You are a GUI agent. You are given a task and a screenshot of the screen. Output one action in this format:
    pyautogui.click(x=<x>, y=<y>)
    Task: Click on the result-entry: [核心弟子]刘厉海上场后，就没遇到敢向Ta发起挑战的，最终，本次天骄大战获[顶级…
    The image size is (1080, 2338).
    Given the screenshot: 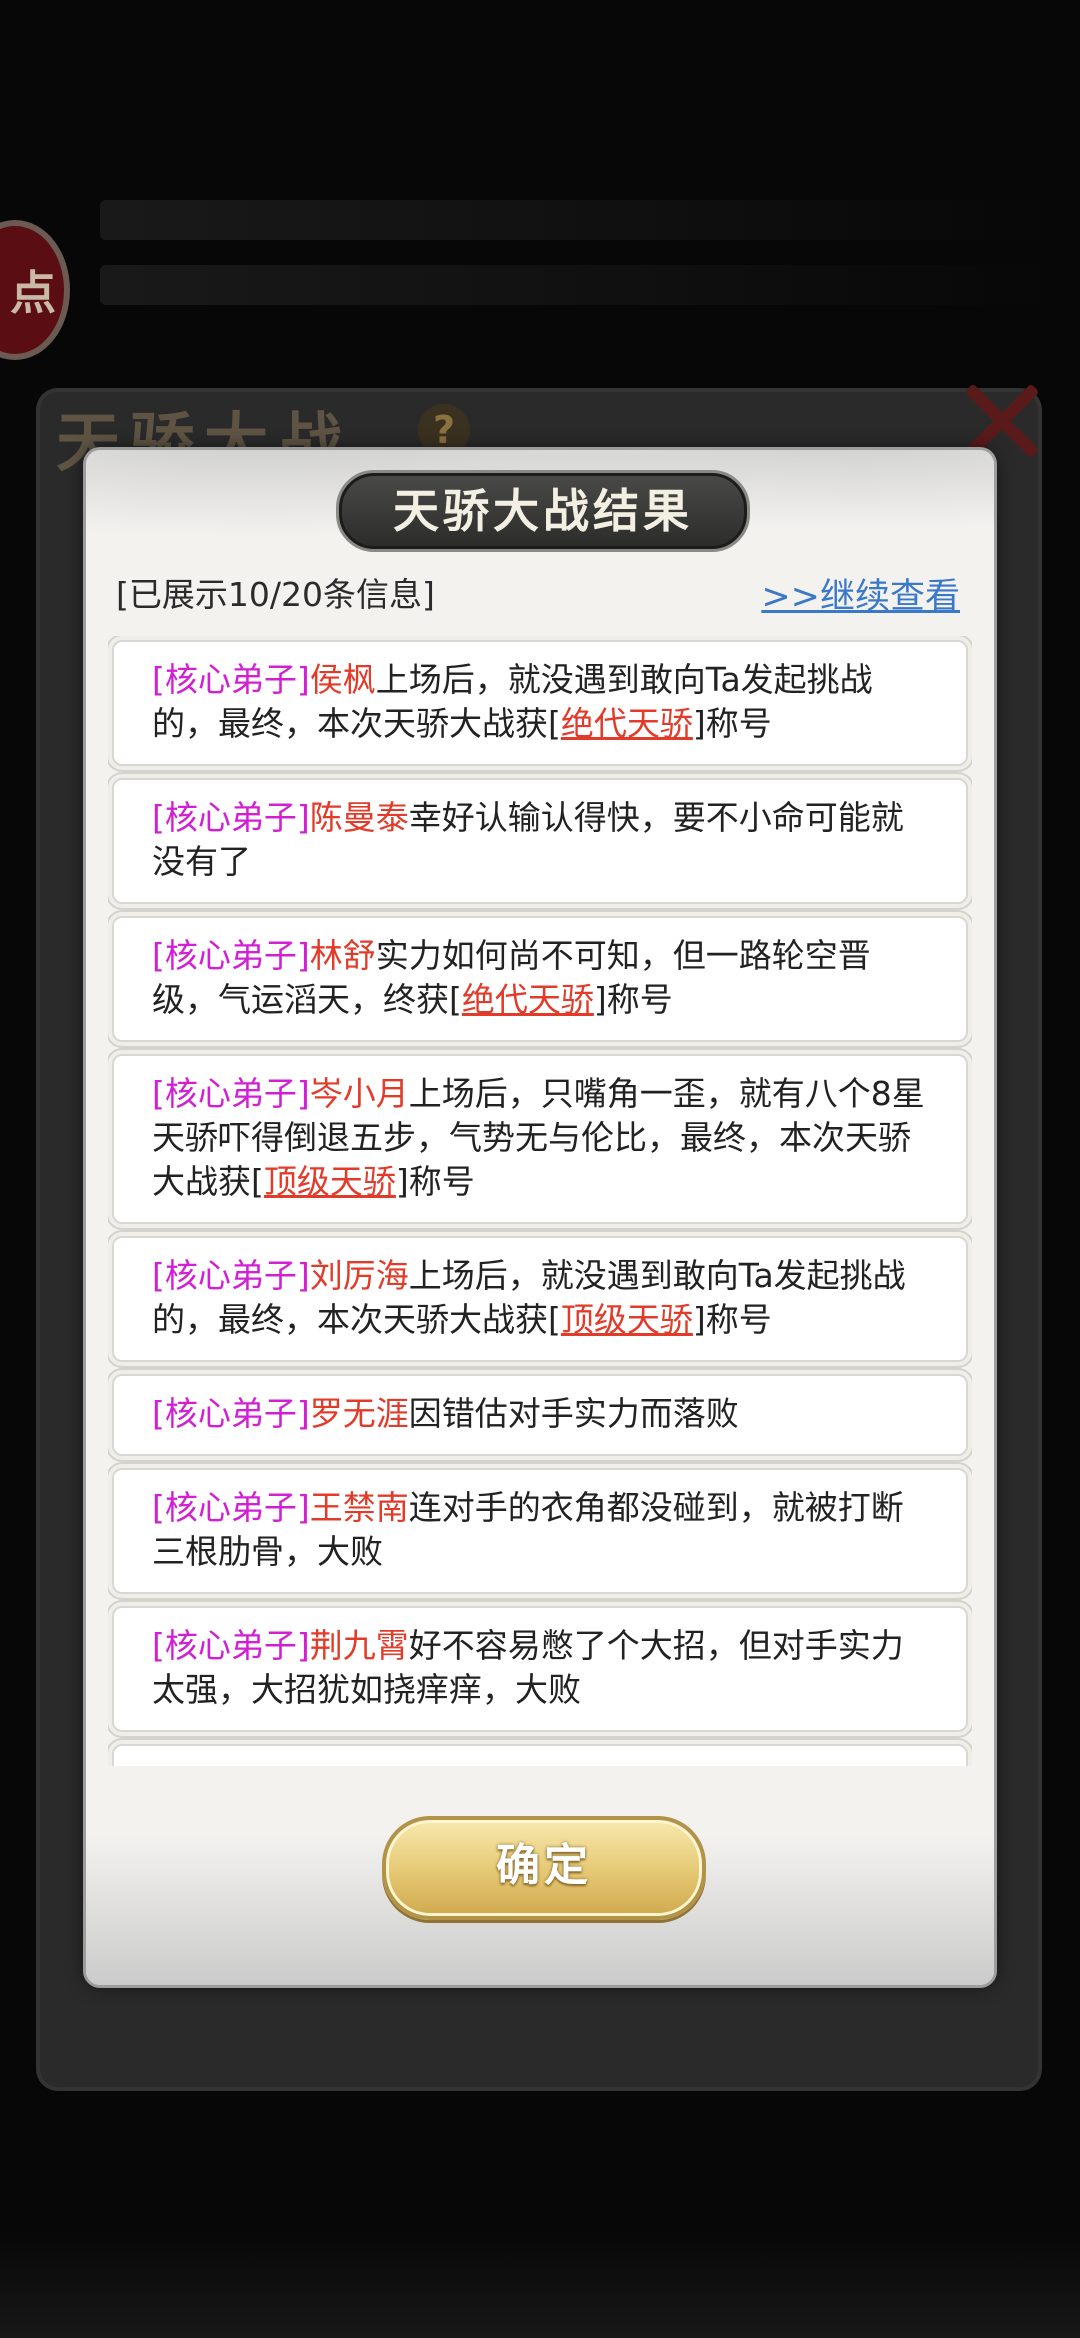 What is the action you would take?
    pyautogui.click(x=540, y=1299)
    